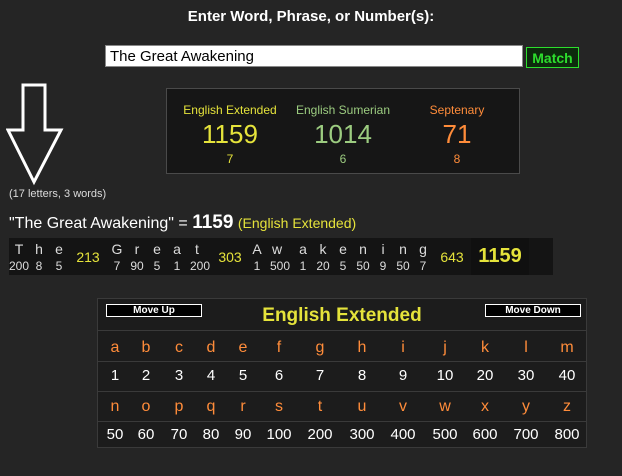 The image size is (622, 476). What do you see at coordinates (115, 347) in the screenshot?
I see `chart-letter: a` at bounding box center [115, 347].